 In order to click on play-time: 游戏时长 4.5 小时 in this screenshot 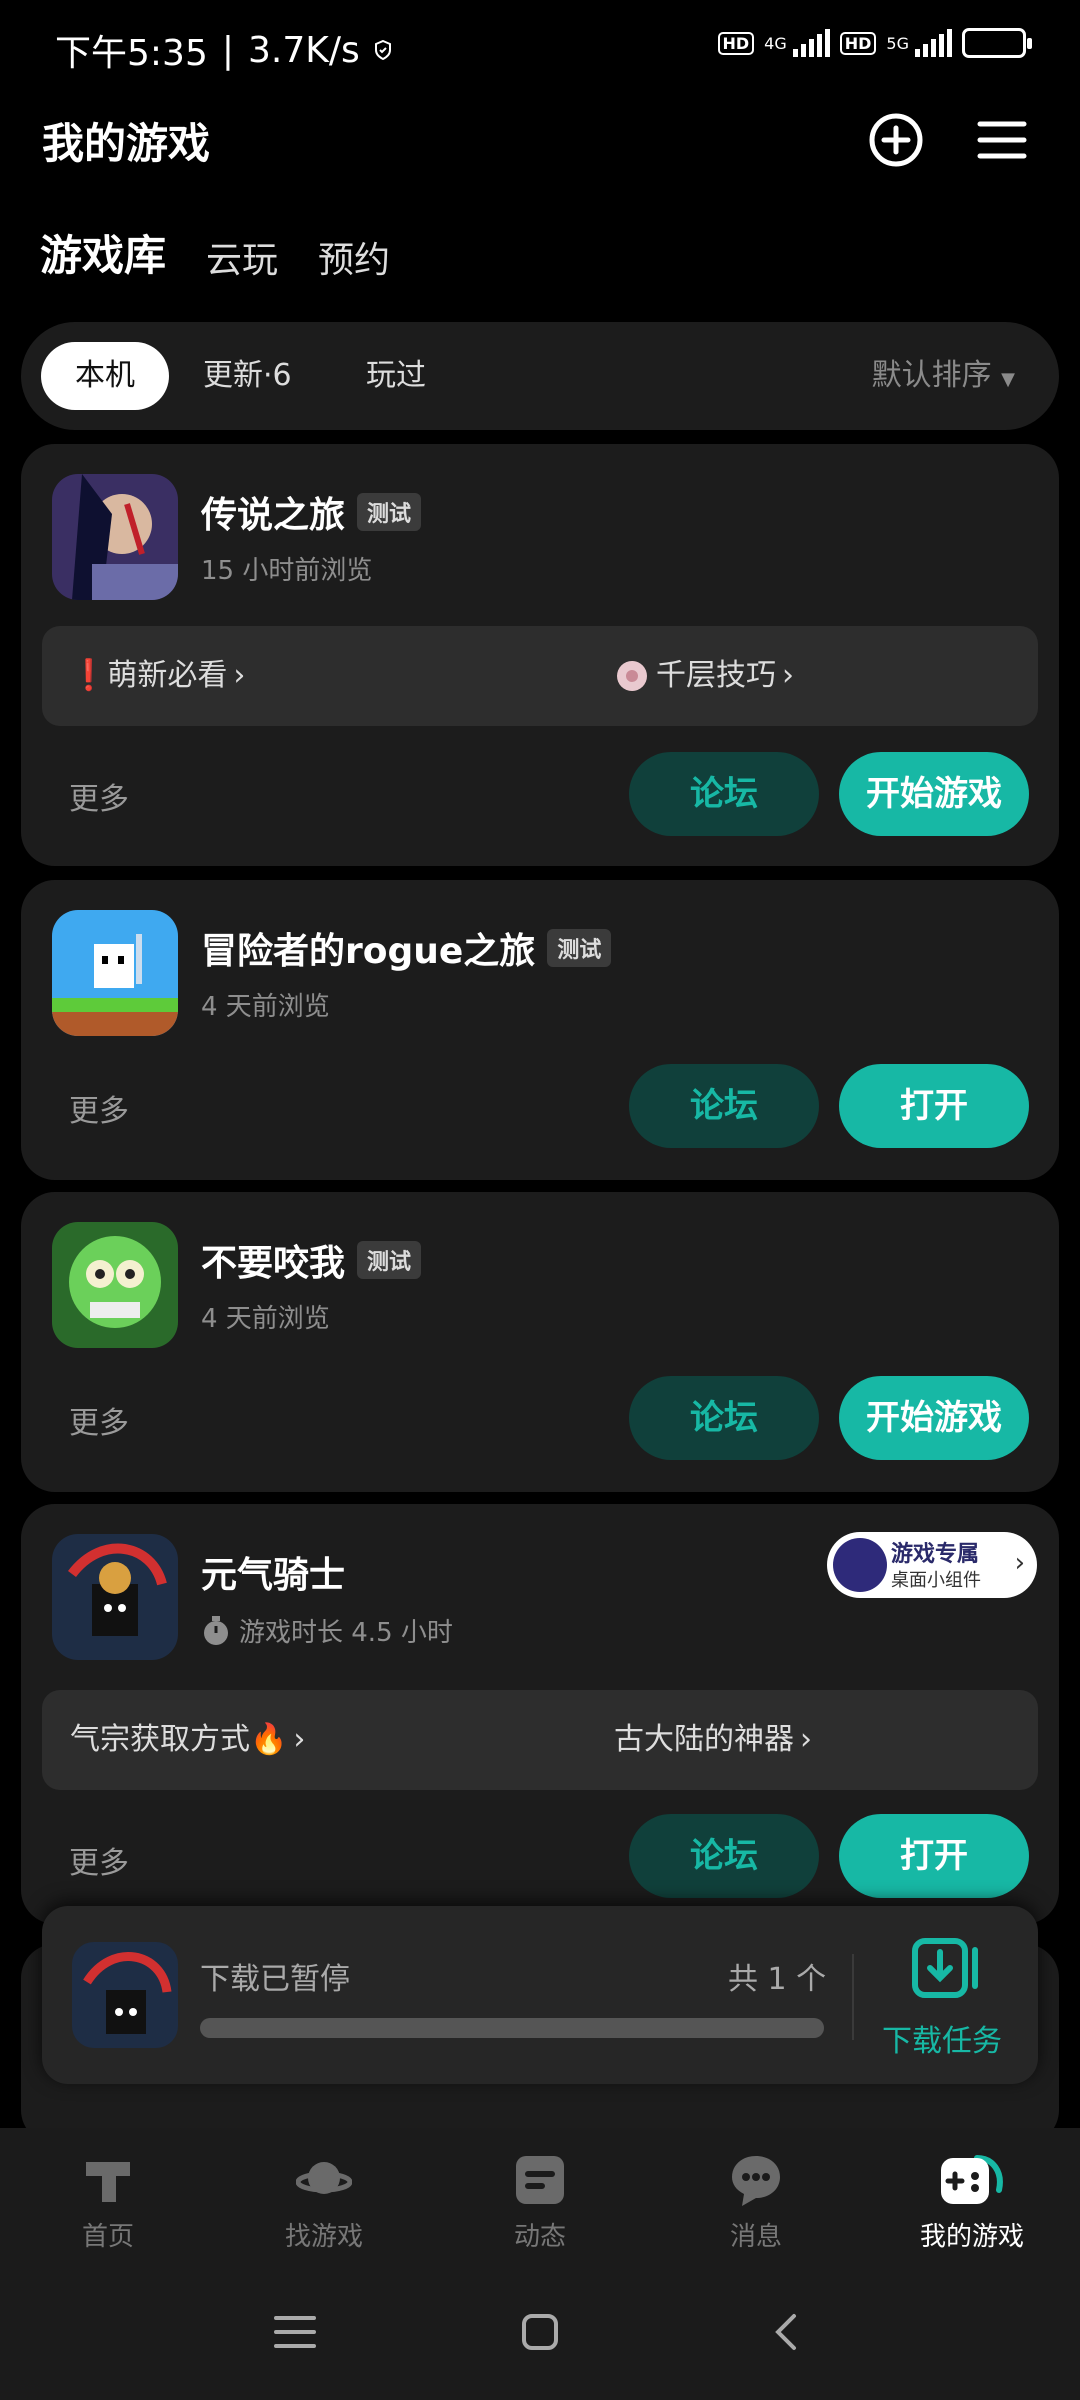, I will do `click(327, 1630)`.